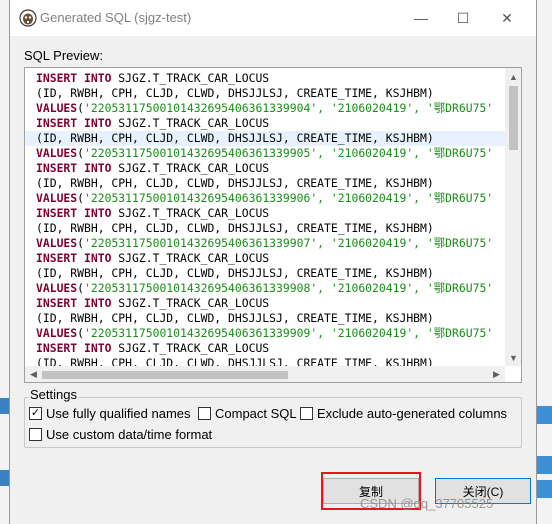 The height and width of the screenshot is (524, 552). Describe the element at coordinates (273, 18) in the screenshot. I see `title-bar: Generated SQL (sjgz-test) — ☐ ✕` at that location.